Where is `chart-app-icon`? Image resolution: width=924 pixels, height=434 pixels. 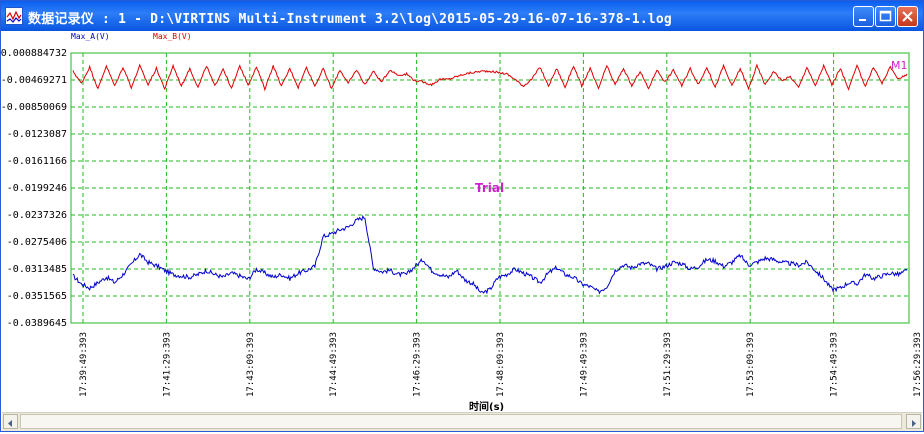 chart-app-icon is located at coordinates (14, 16).